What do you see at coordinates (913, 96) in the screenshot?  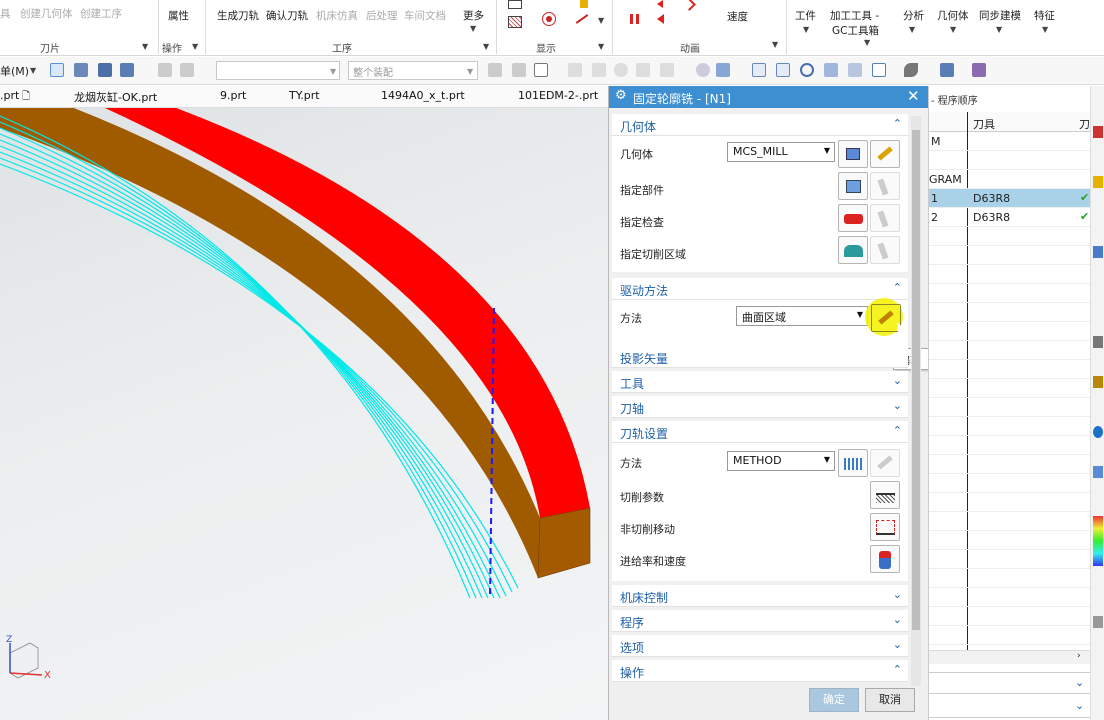 I see `close-icon: ✕` at bounding box center [913, 96].